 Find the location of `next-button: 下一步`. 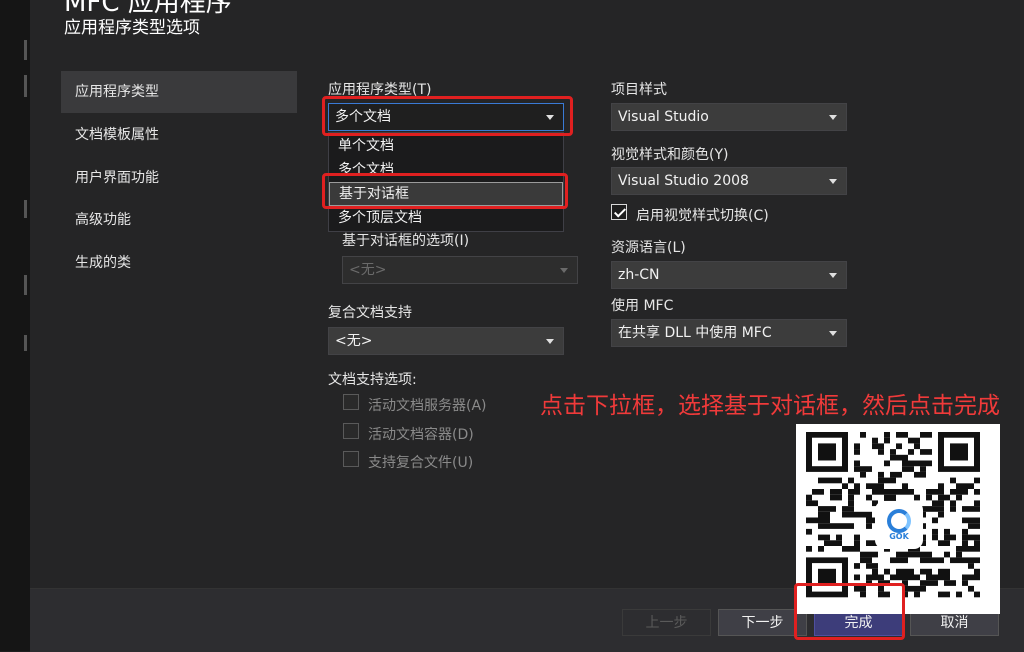

next-button: 下一步 is located at coordinates (762, 622).